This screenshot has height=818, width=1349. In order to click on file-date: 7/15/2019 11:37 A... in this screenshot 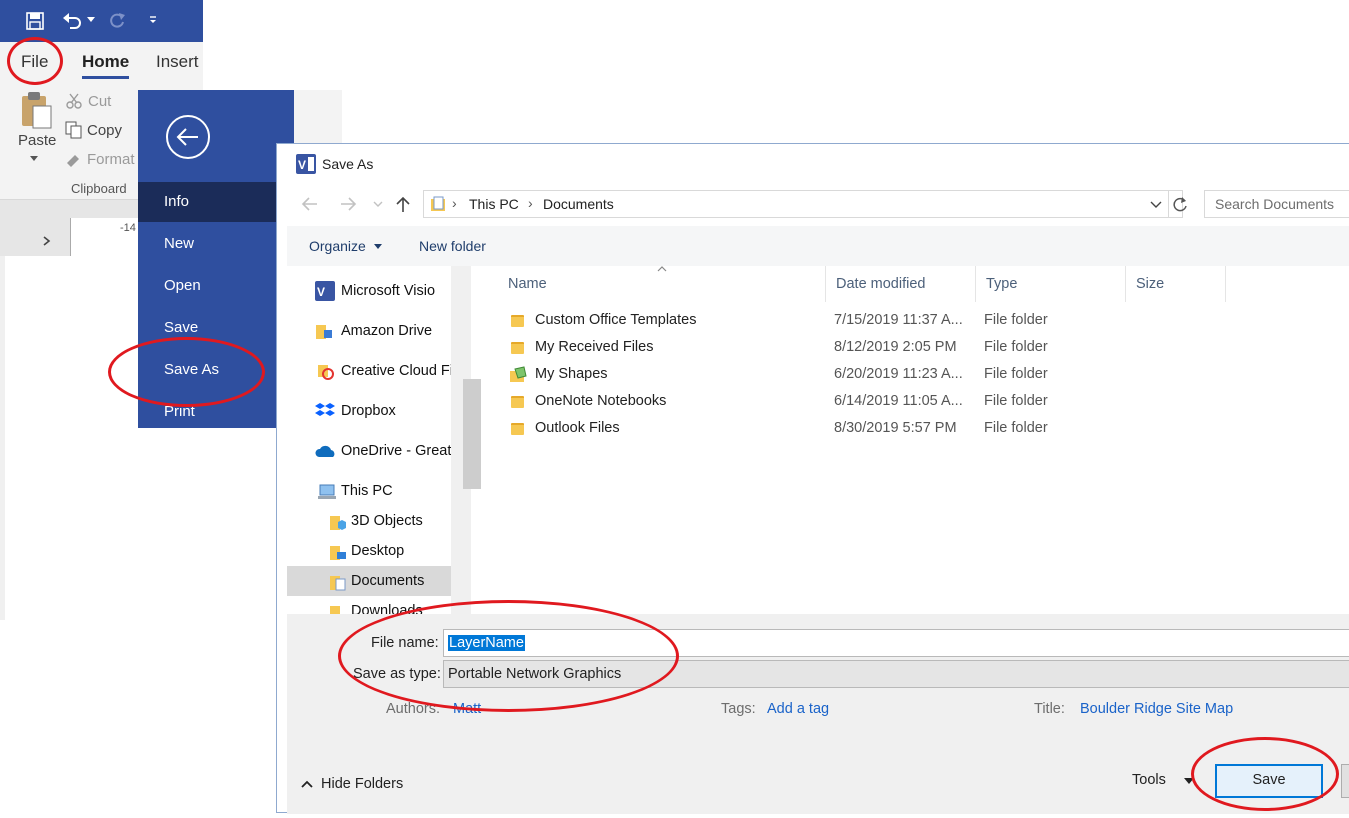, I will do `click(898, 320)`.